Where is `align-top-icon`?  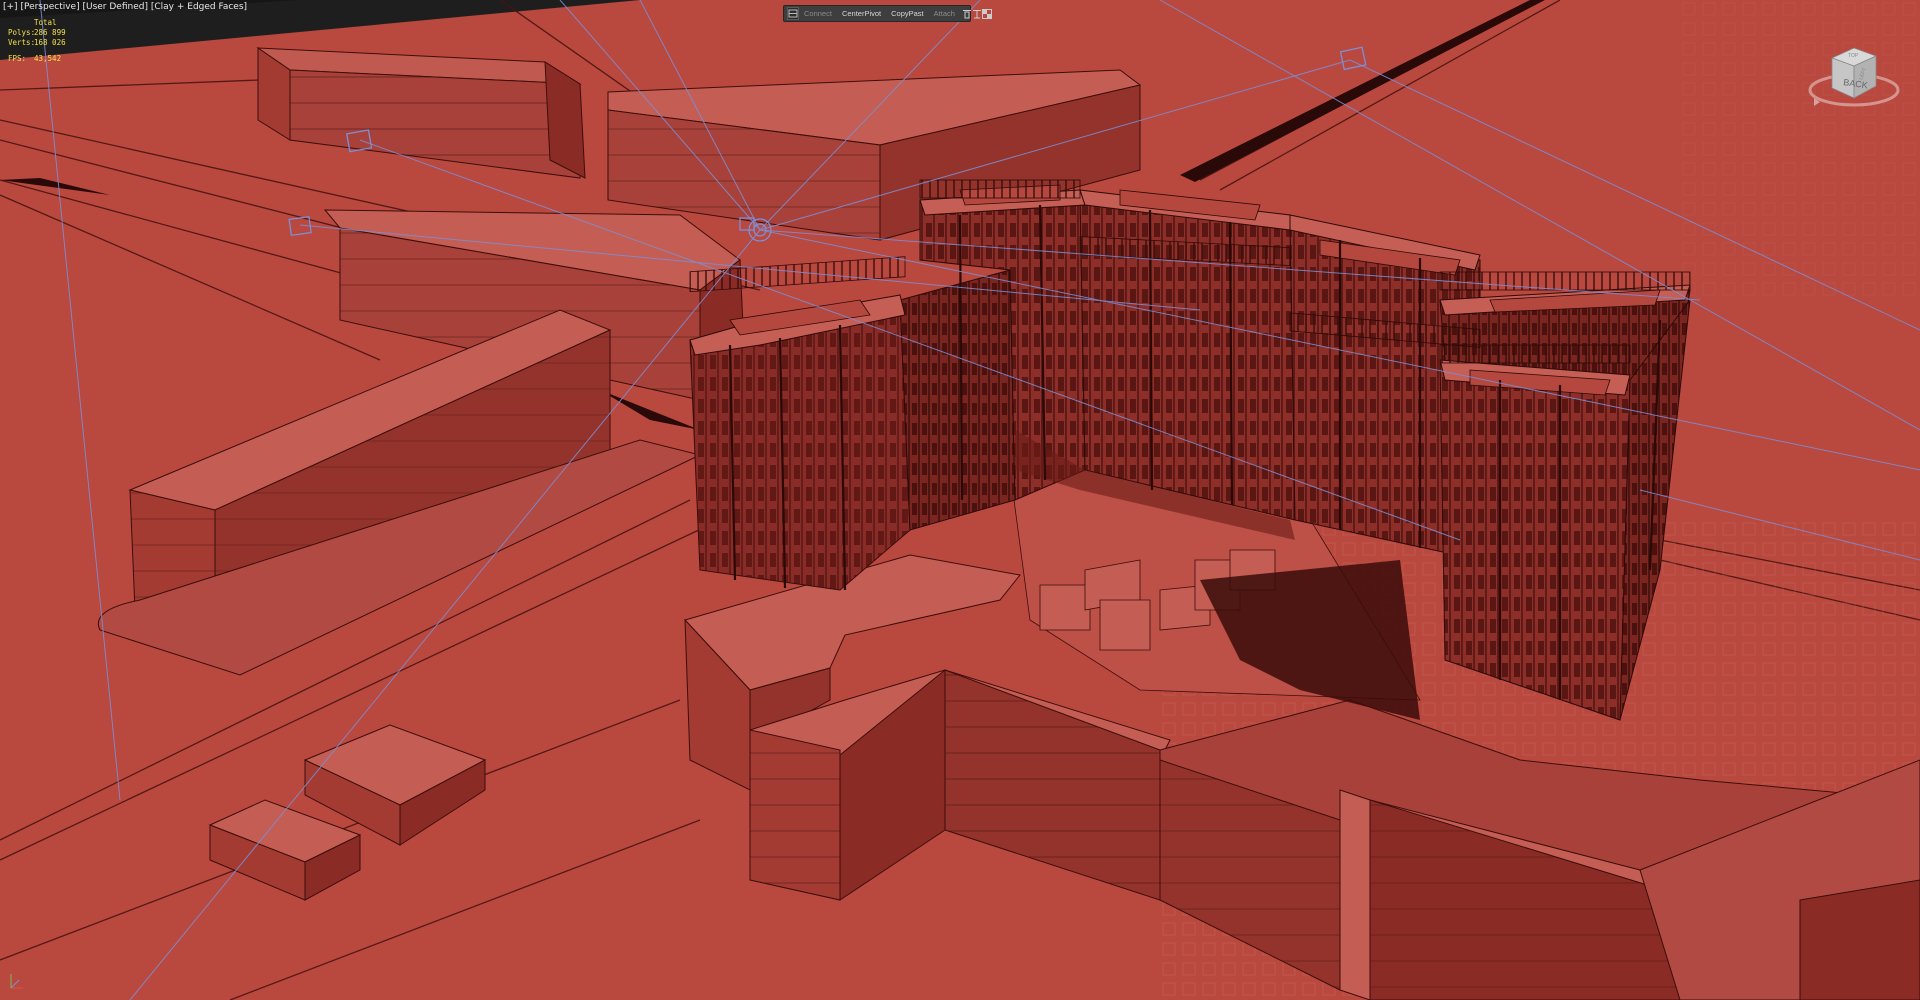
align-top-icon is located at coordinates (967, 13).